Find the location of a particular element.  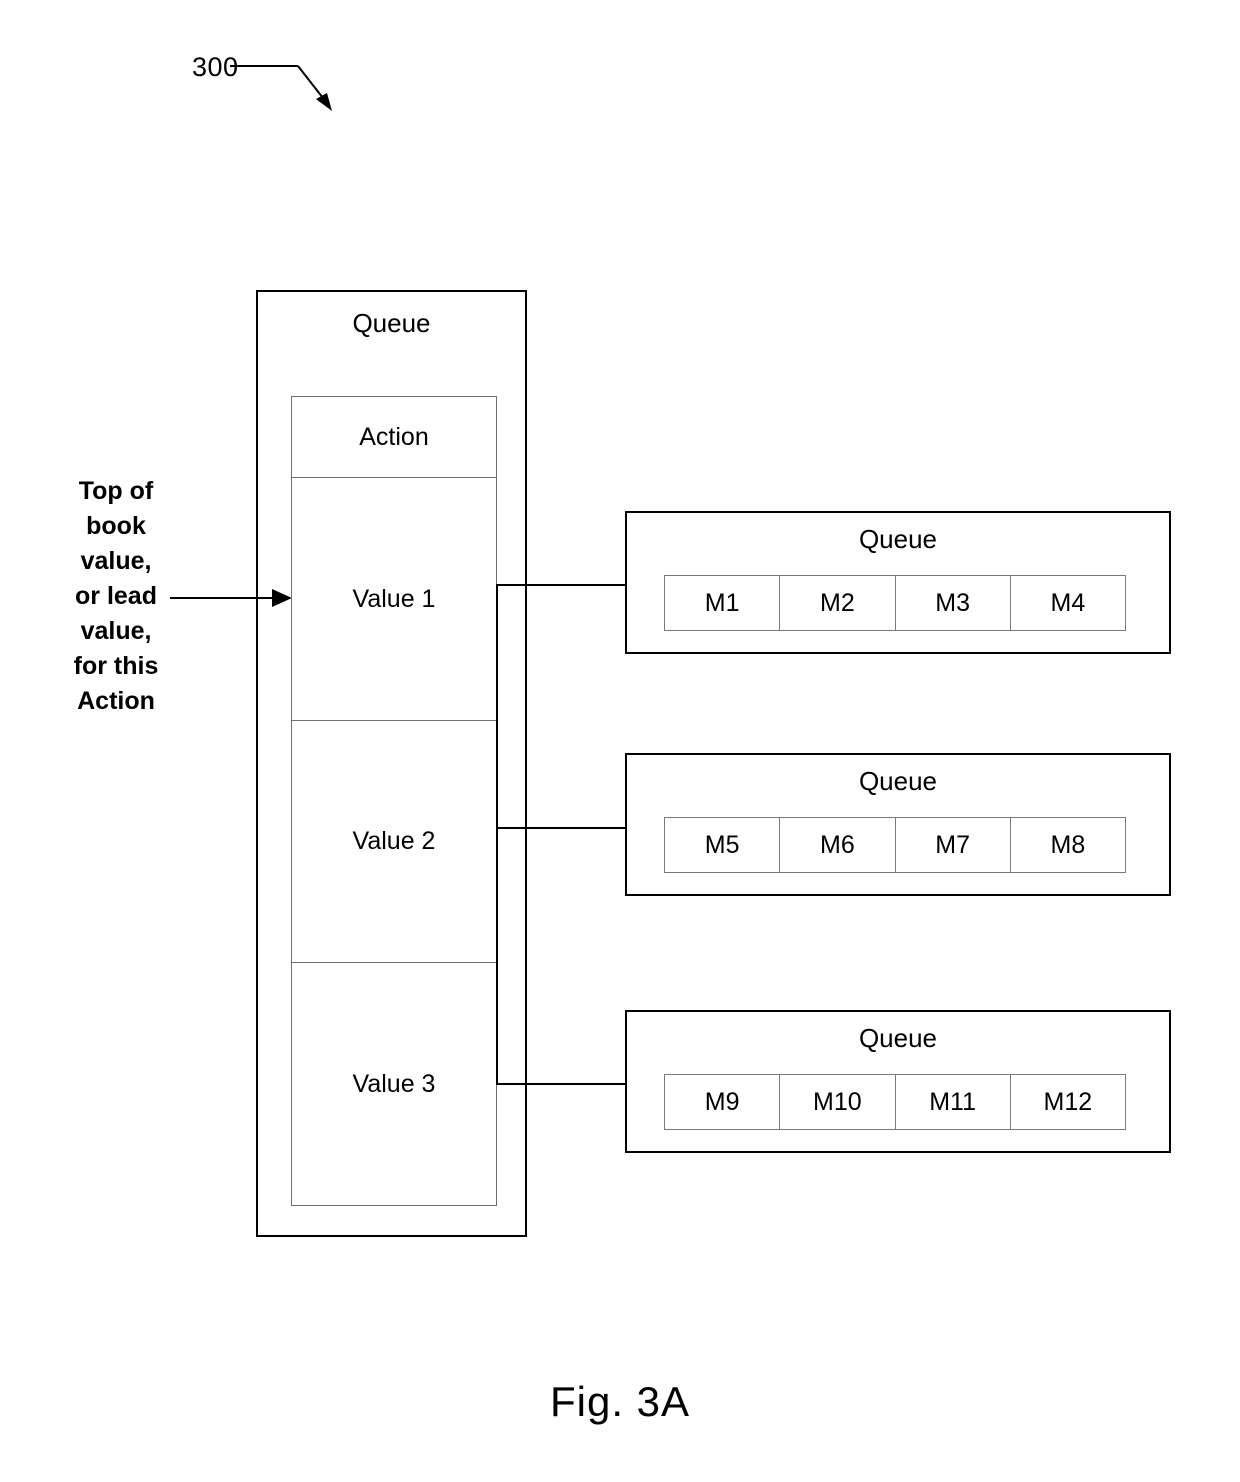

sub-queue-box-3: Queue M9 M10 M11 M12 is located at coordinates (898, 1081).